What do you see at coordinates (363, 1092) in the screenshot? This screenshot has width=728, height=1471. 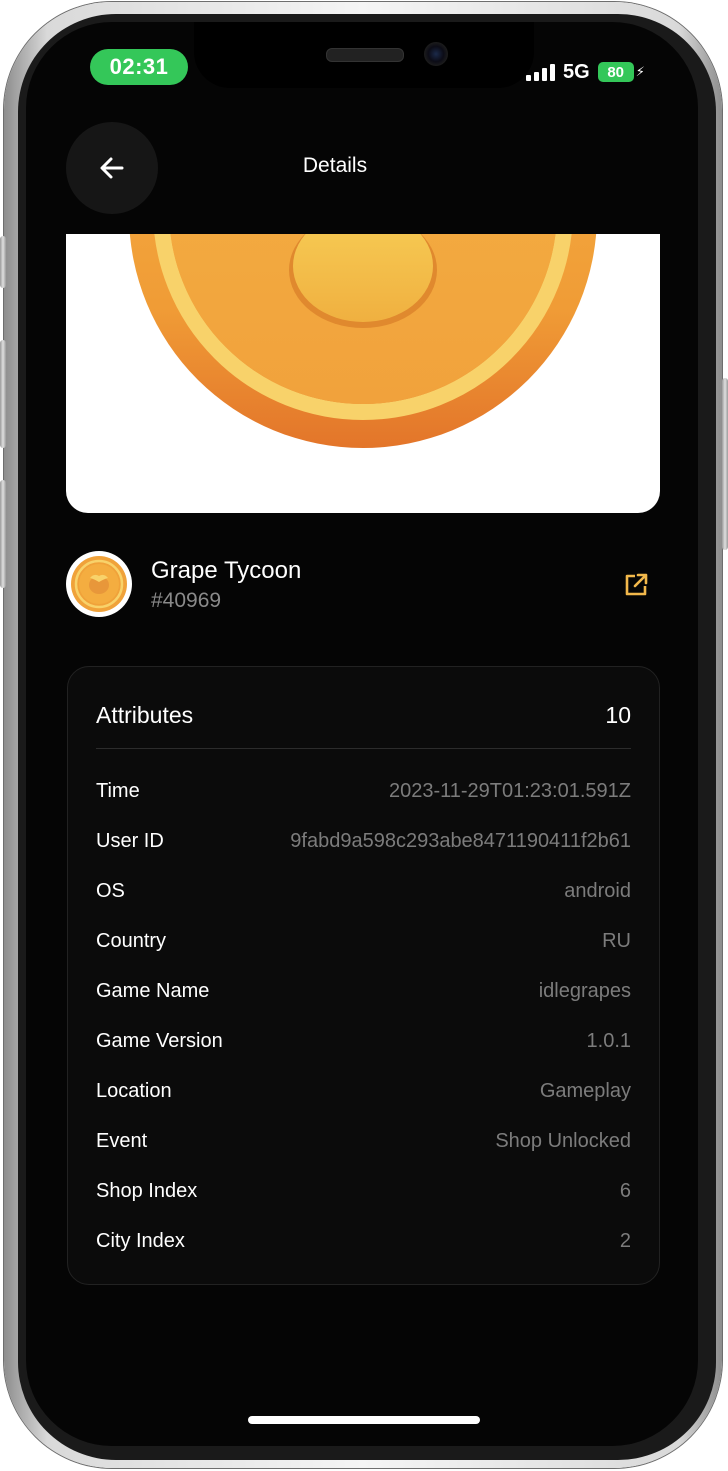 I see `attribute-row-location: Location Gameplay` at bounding box center [363, 1092].